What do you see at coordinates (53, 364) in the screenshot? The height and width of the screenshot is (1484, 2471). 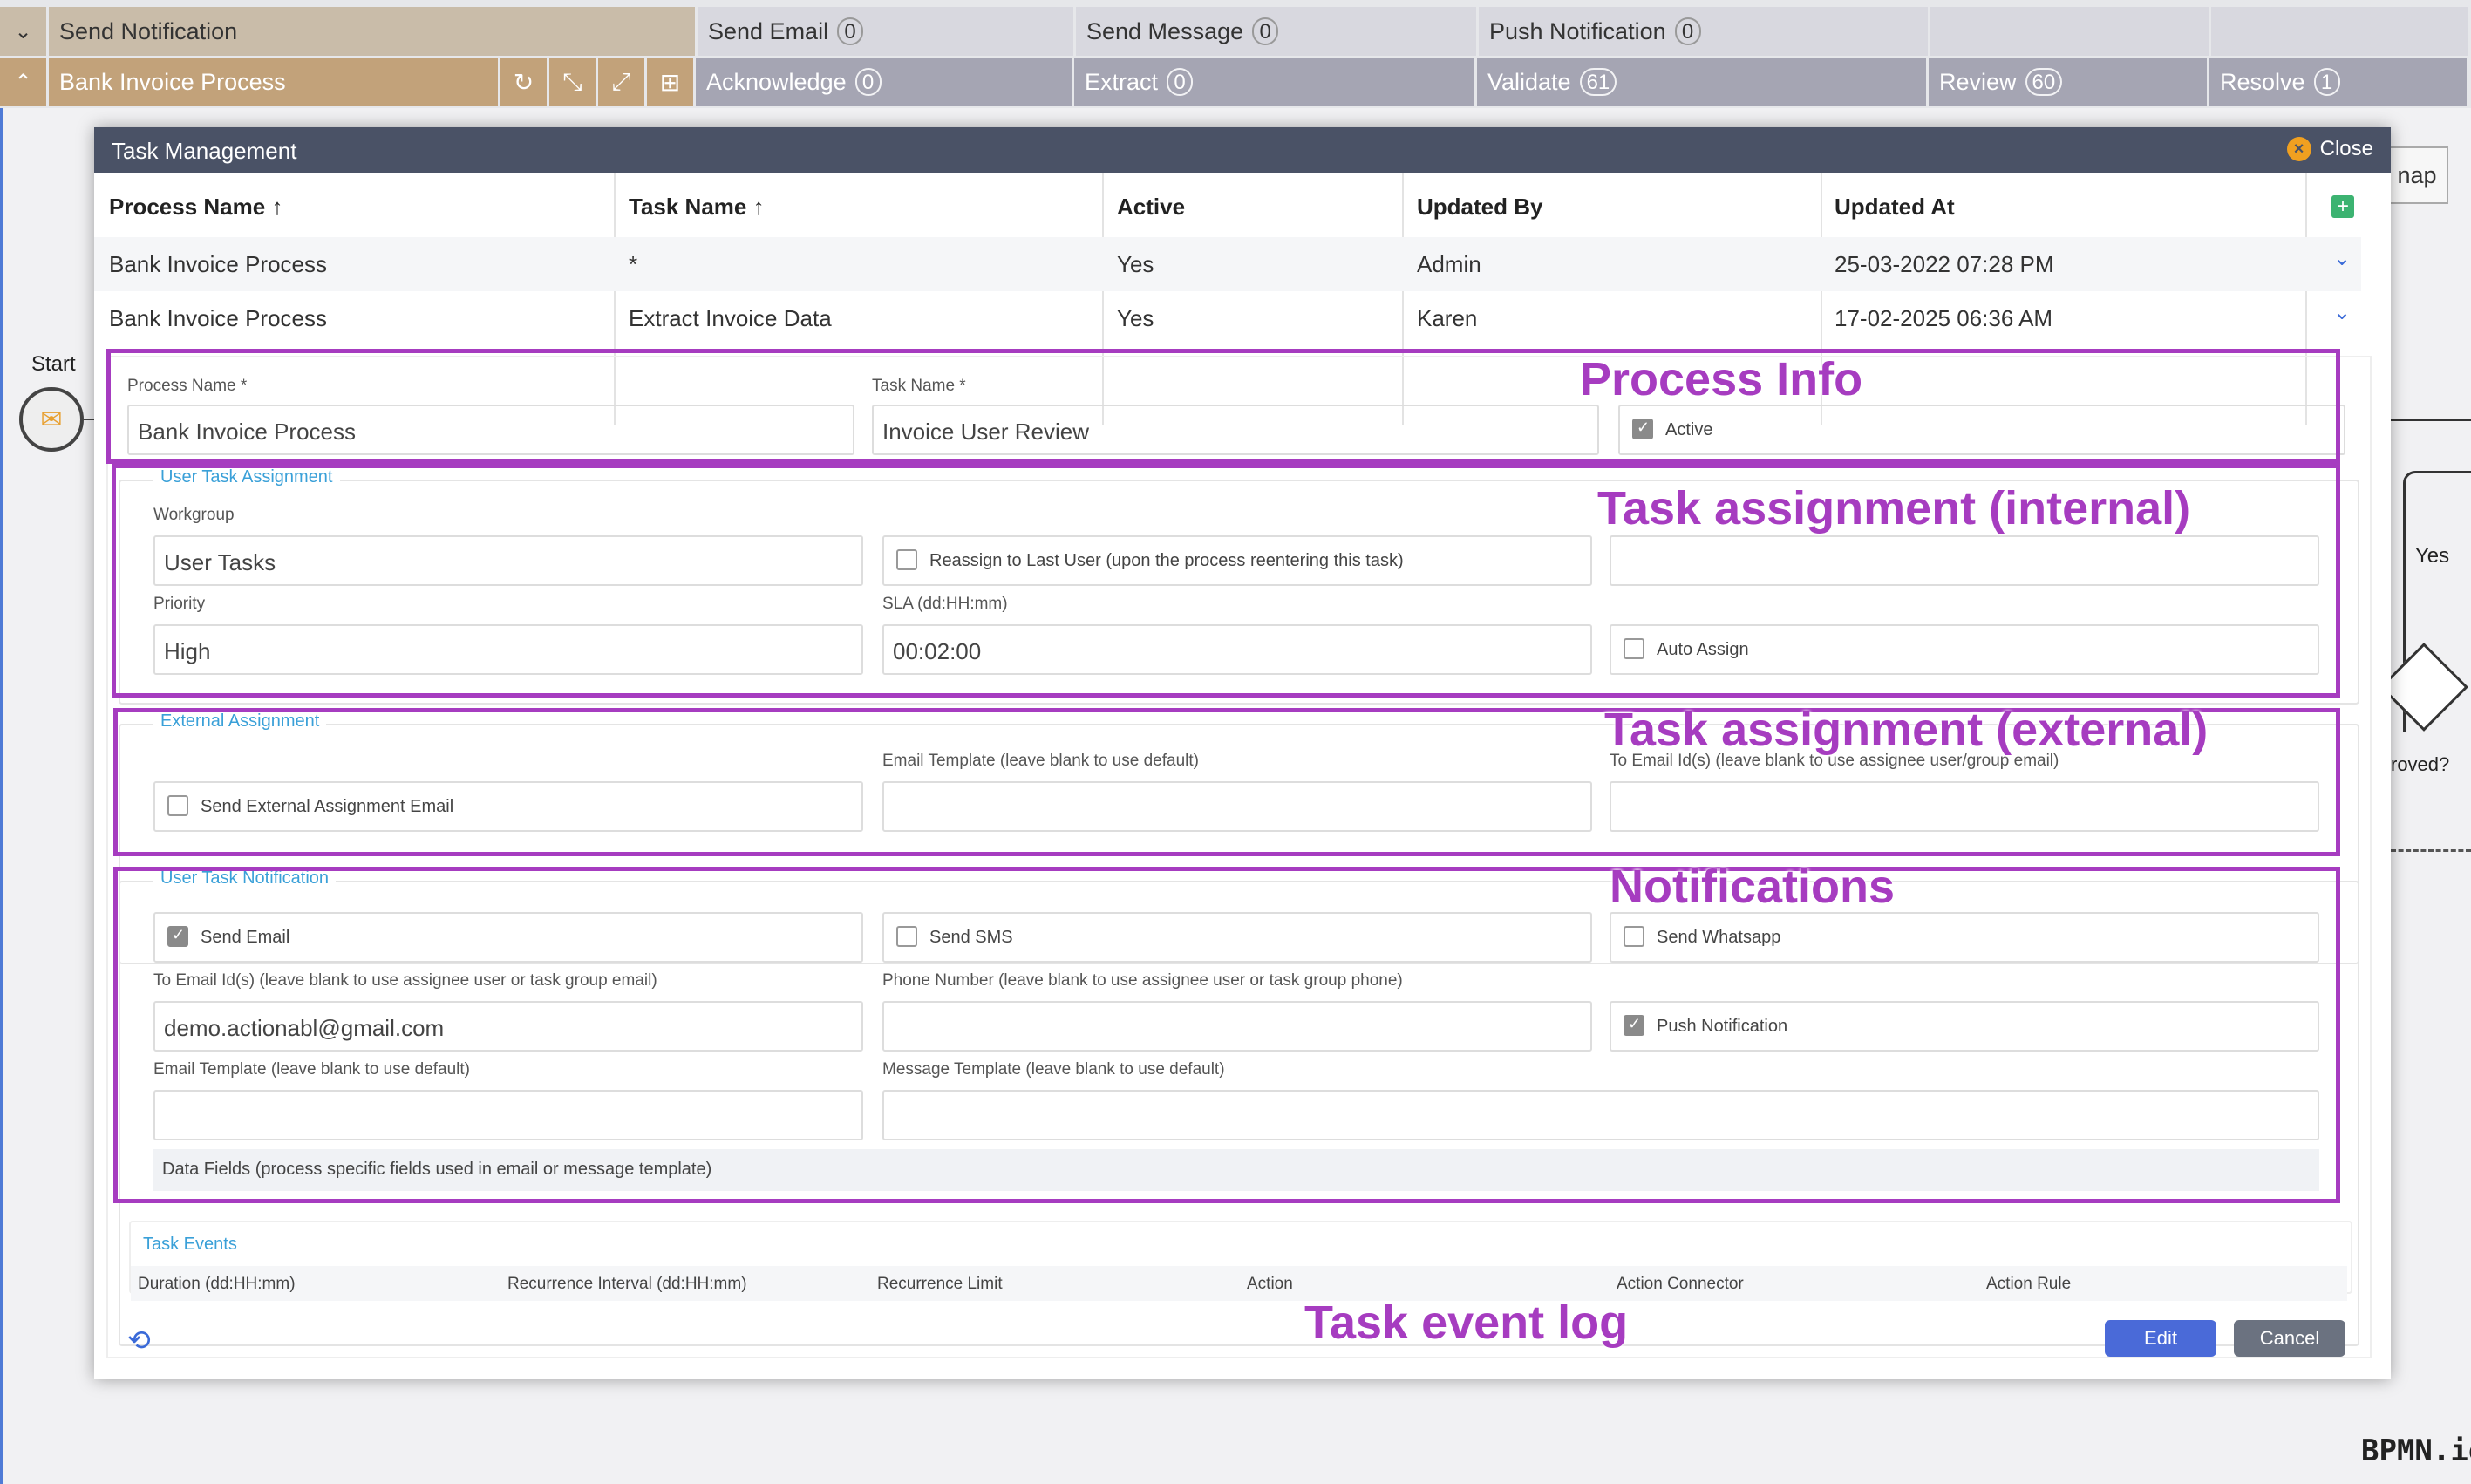 I see `start-label: Start` at bounding box center [53, 364].